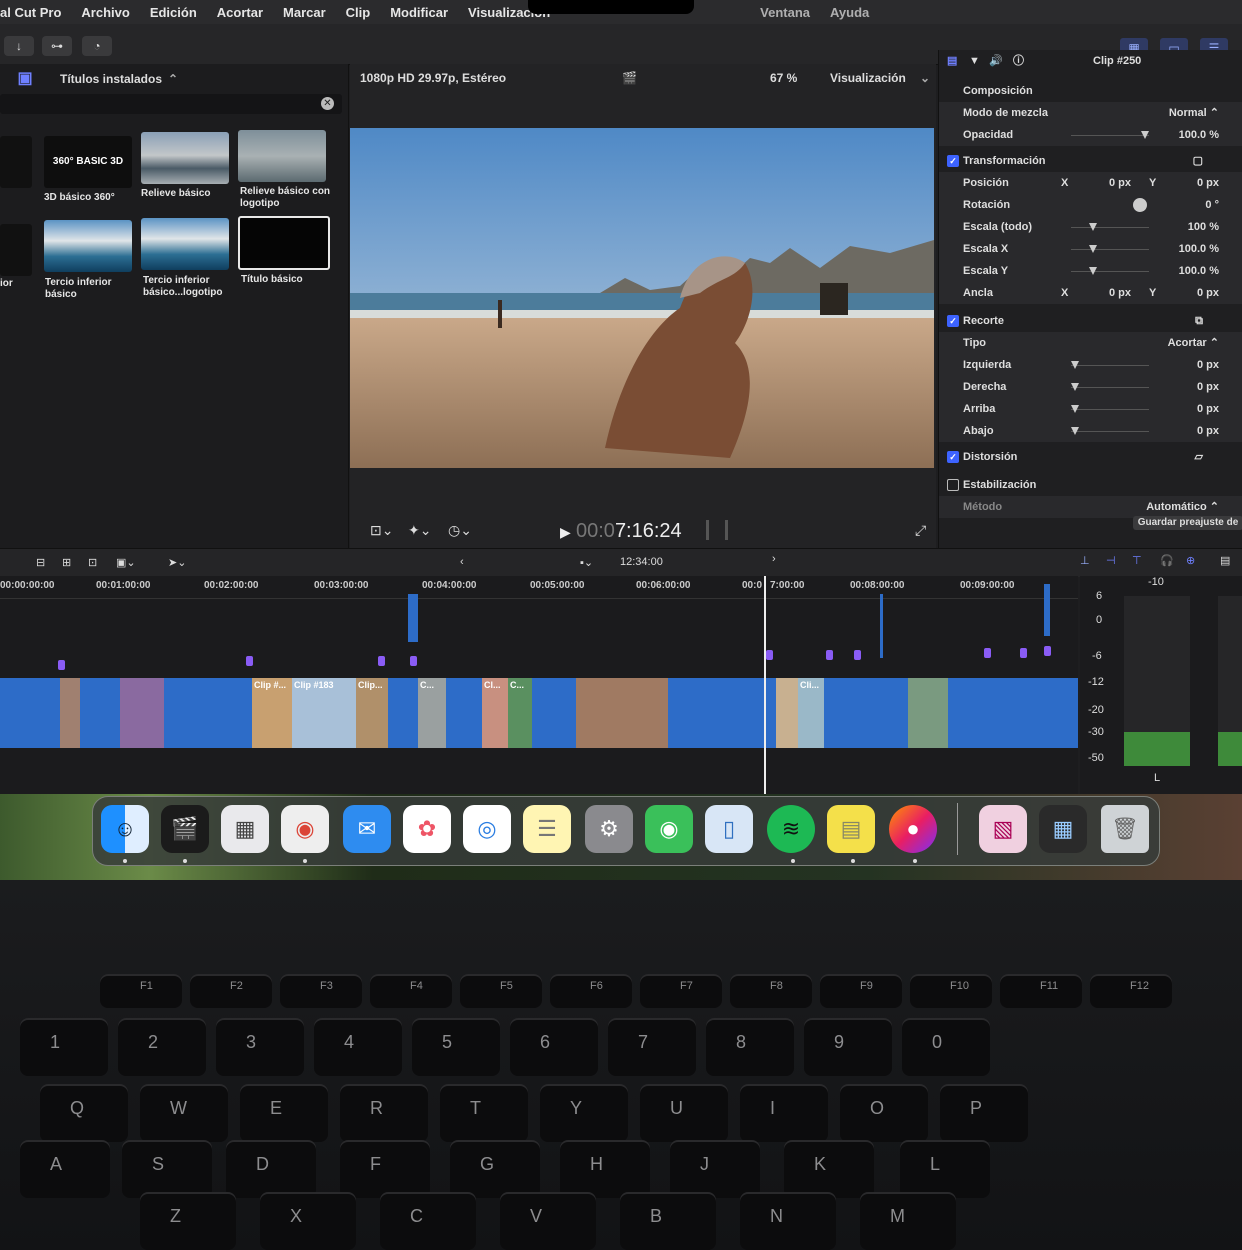 The image size is (1242, 1250). What do you see at coordinates (1125, 829) in the screenshot?
I see `trash-icon: 🗑` at bounding box center [1125, 829].